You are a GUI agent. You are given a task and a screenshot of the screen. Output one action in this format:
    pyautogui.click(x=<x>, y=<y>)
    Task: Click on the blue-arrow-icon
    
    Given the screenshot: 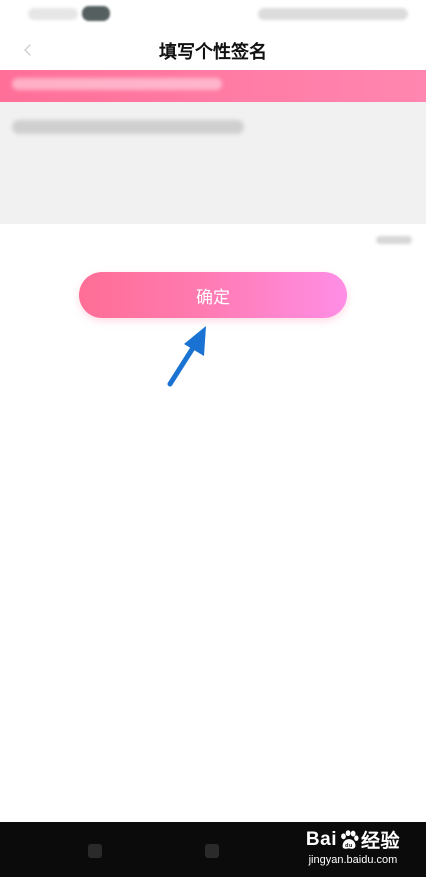 What is the action you would take?
    pyautogui.click(x=186, y=356)
    